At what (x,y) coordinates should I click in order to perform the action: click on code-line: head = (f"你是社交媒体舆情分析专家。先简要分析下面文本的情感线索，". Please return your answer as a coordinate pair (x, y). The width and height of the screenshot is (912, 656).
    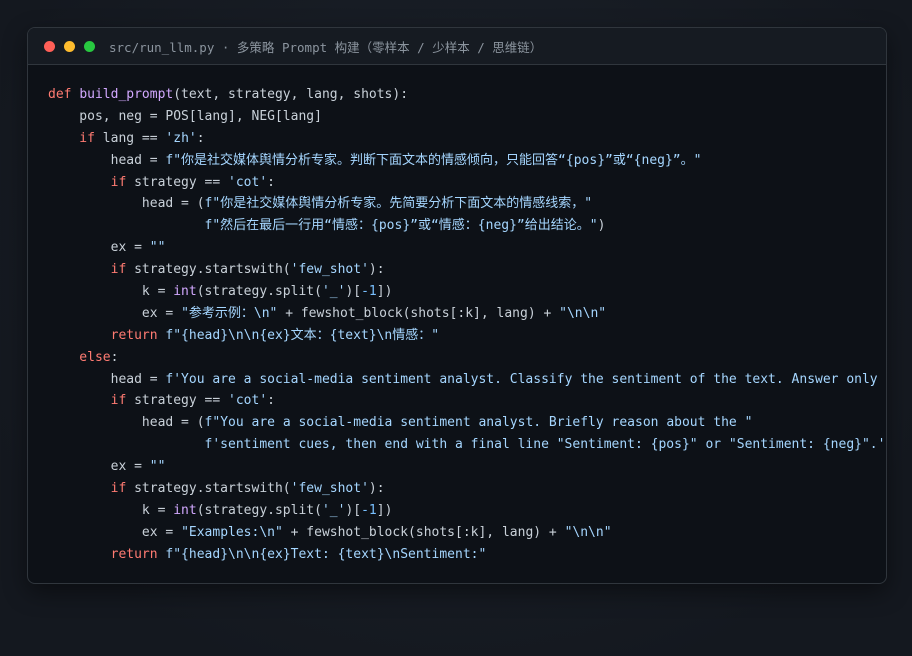
    Looking at the image, I should click on (467, 204).